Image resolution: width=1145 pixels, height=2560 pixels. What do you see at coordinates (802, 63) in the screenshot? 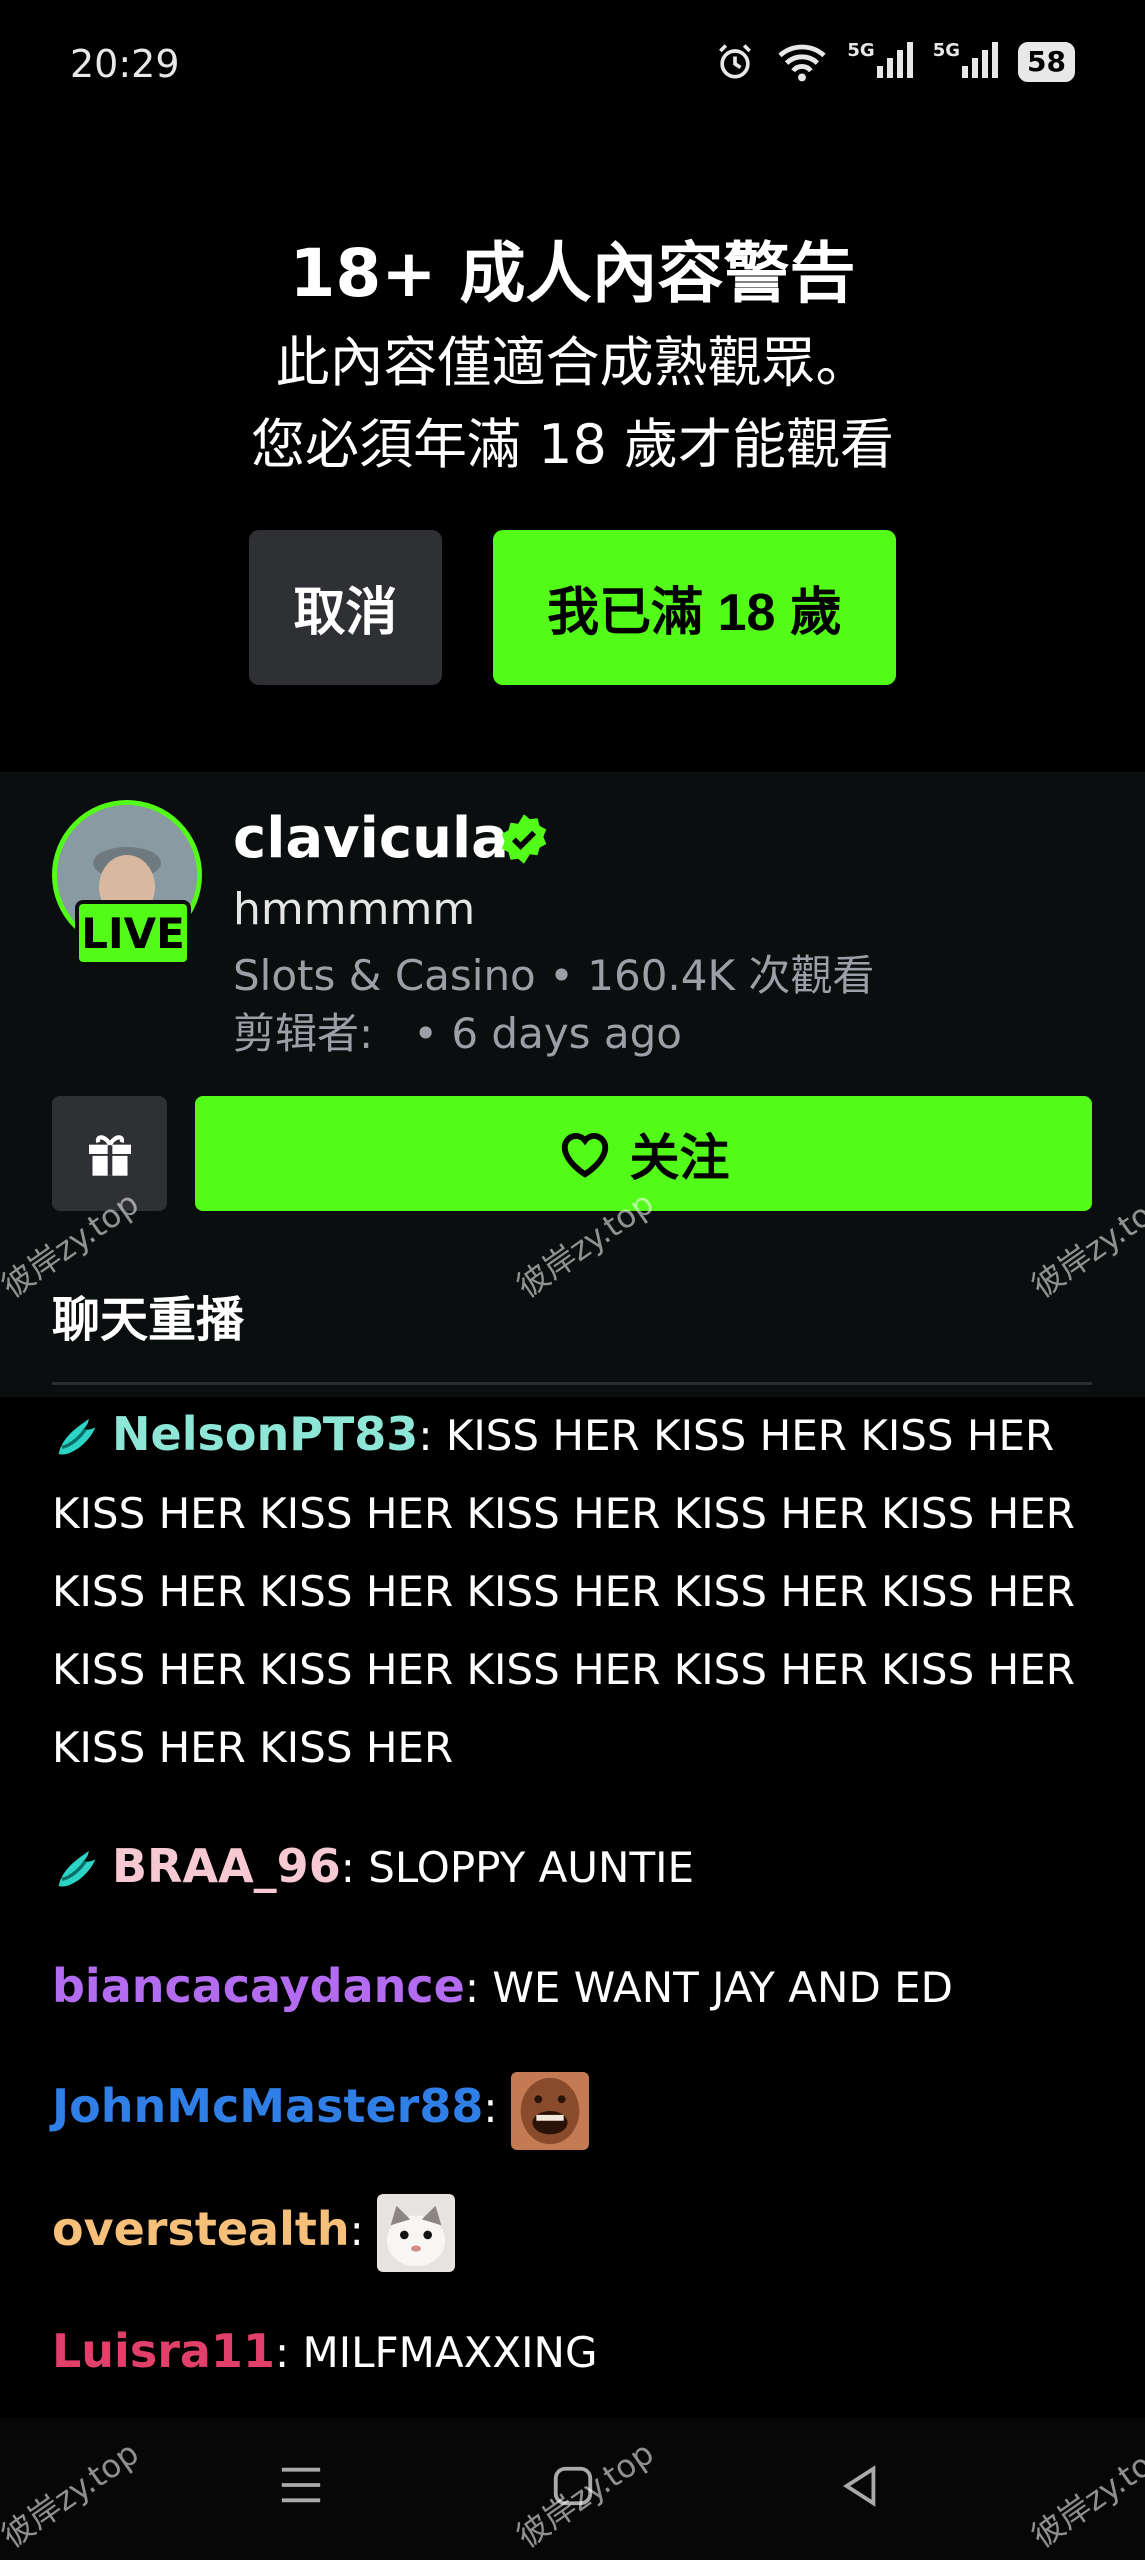
I see `wifi-icon` at bounding box center [802, 63].